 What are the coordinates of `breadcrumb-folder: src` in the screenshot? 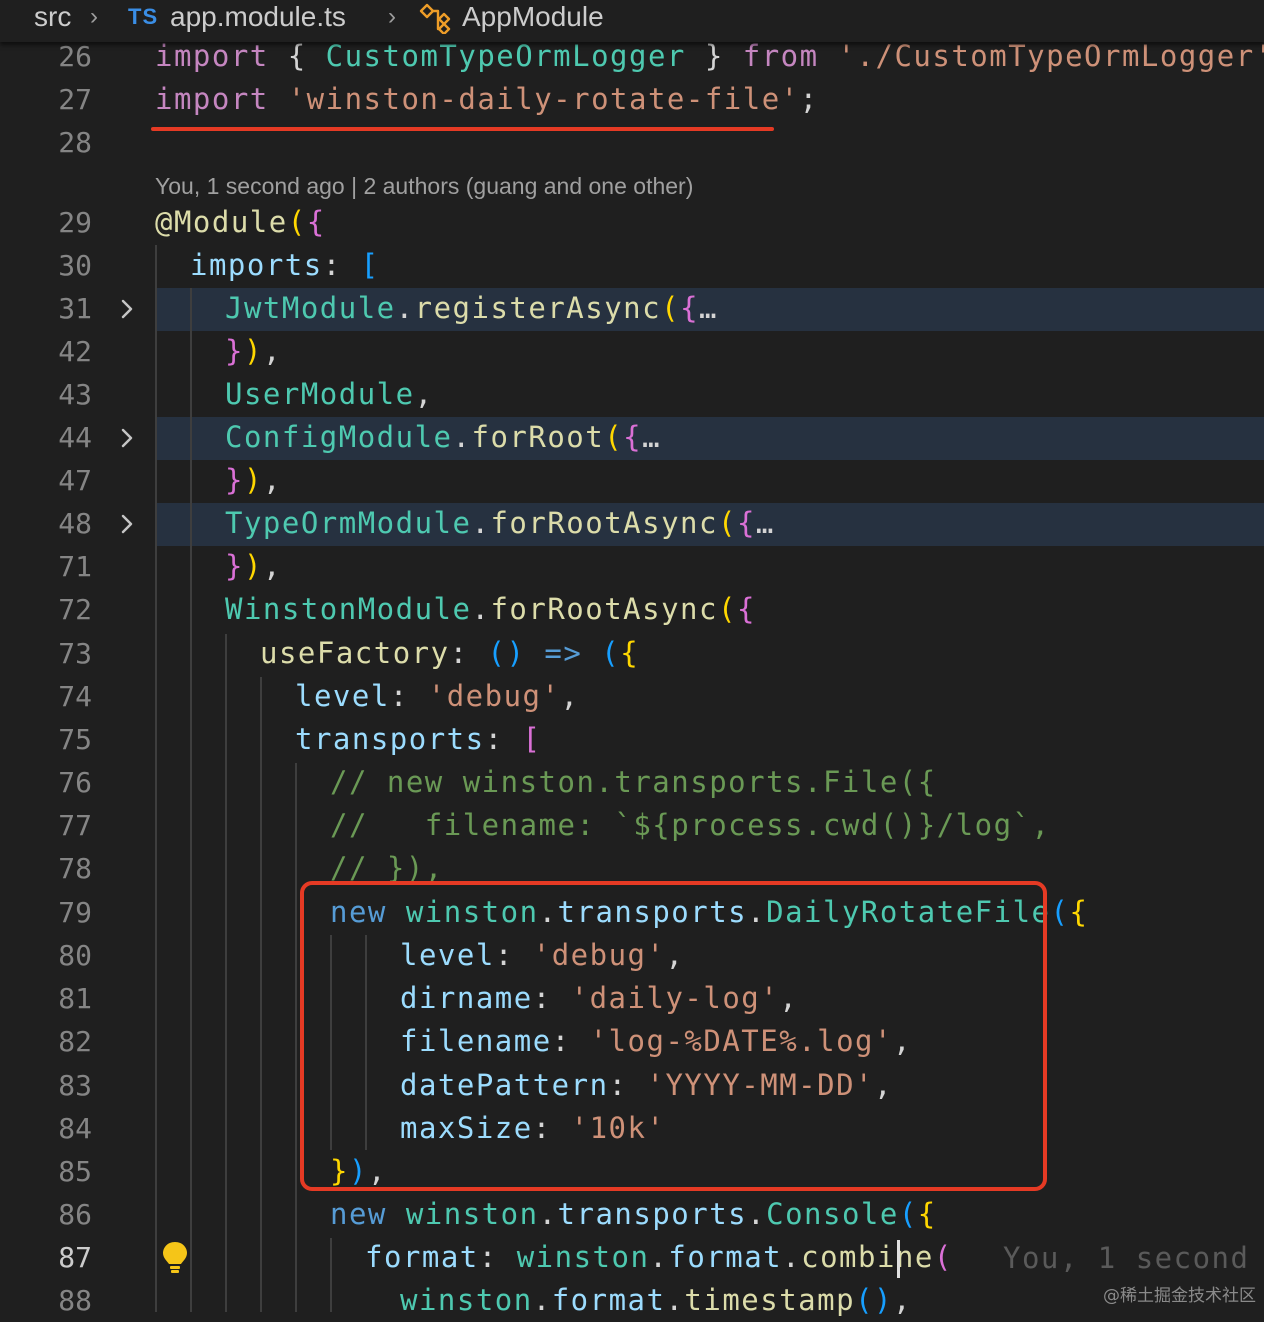 It's located at (52, 17).